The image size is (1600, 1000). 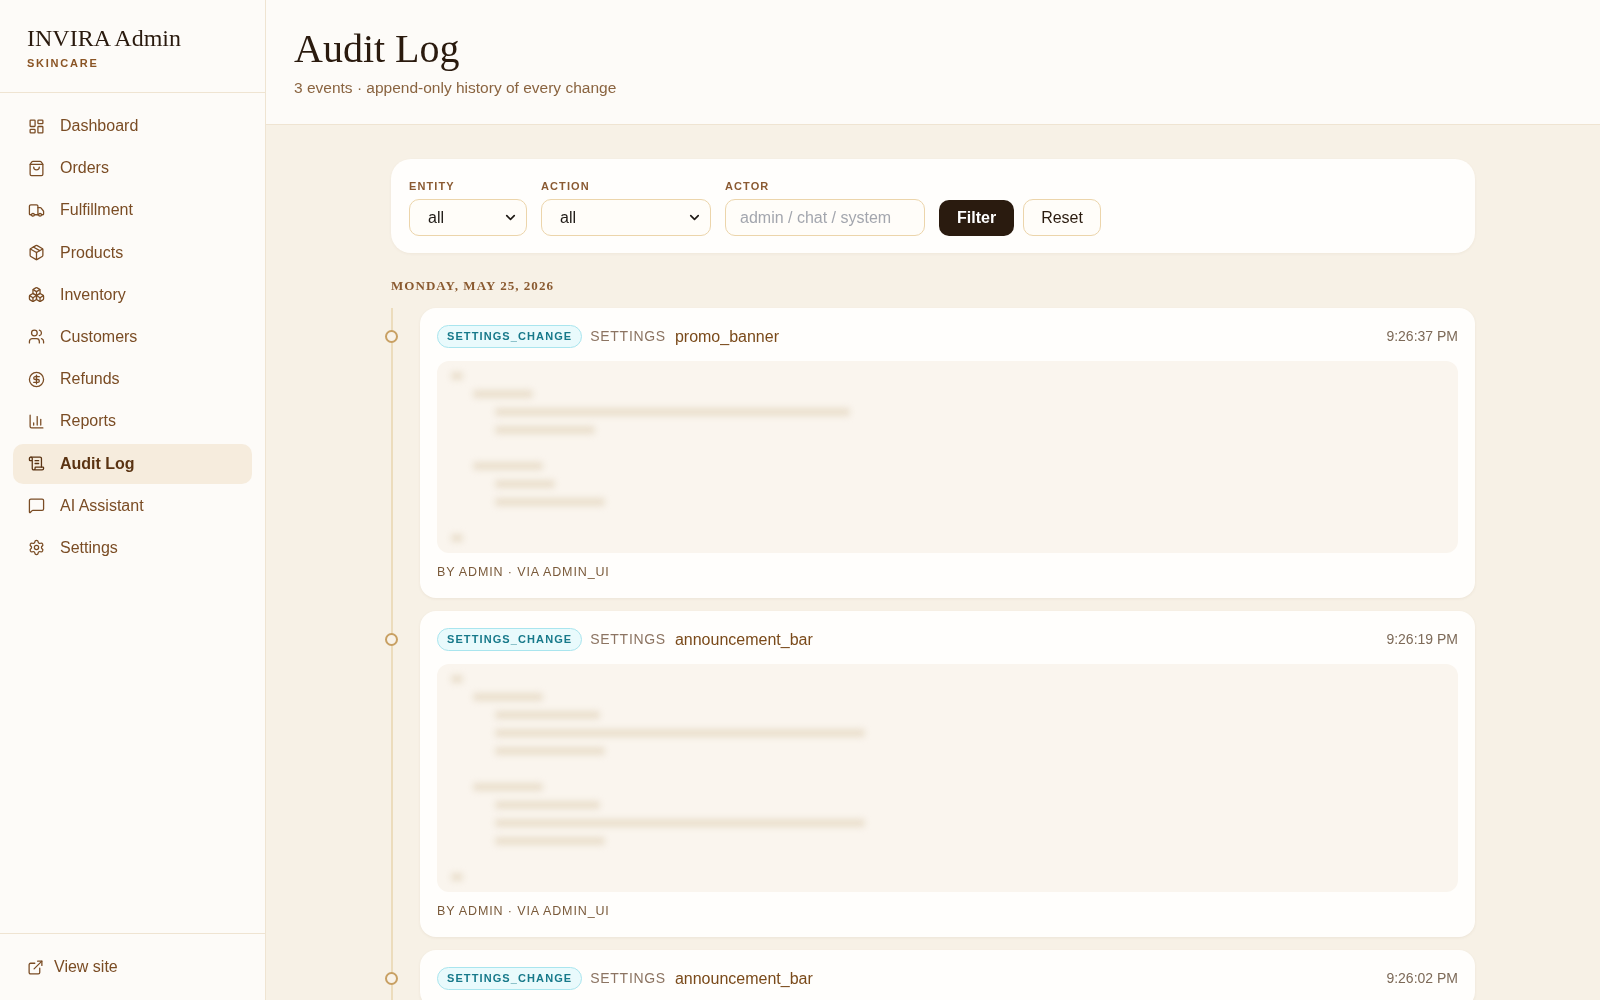 What do you see at coordinates (566, 186) in the screenshot?
I see `field-label: ACTION` at bounding box center [566, 186].